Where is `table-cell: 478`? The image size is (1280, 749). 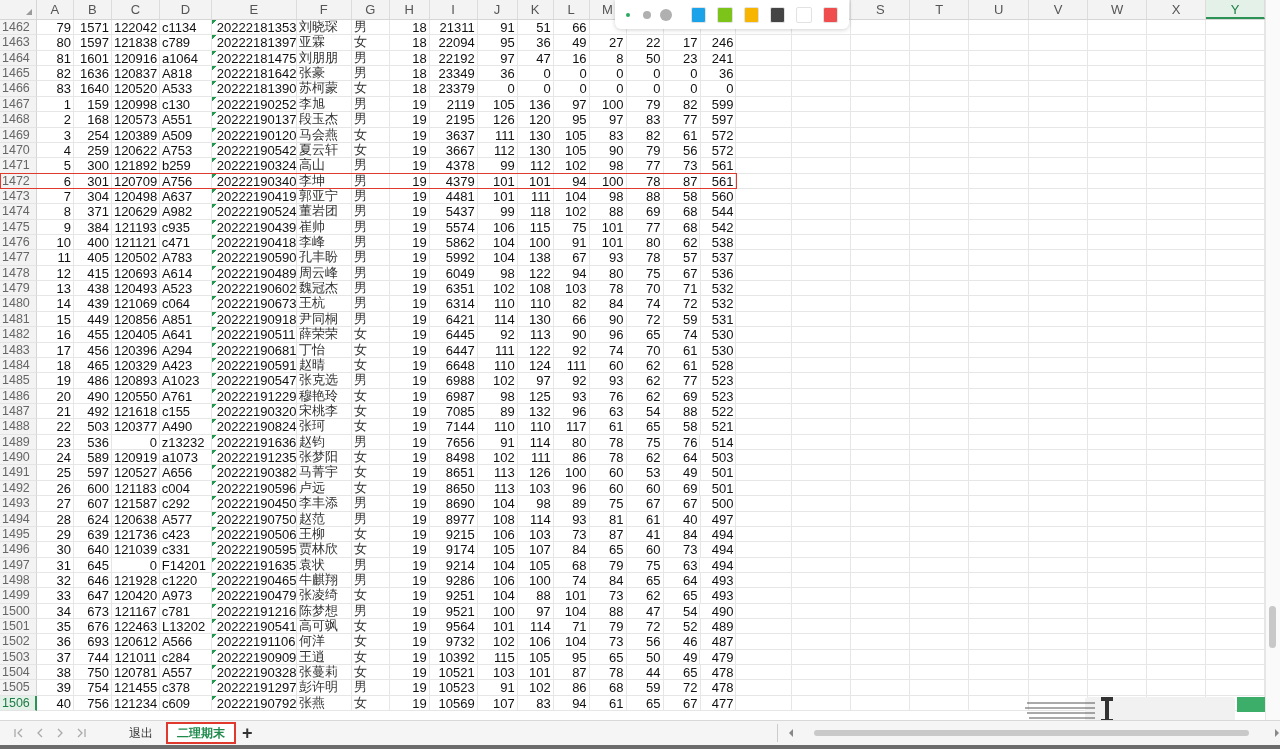
table-cell: 478 is located at coordinates (718, 688).